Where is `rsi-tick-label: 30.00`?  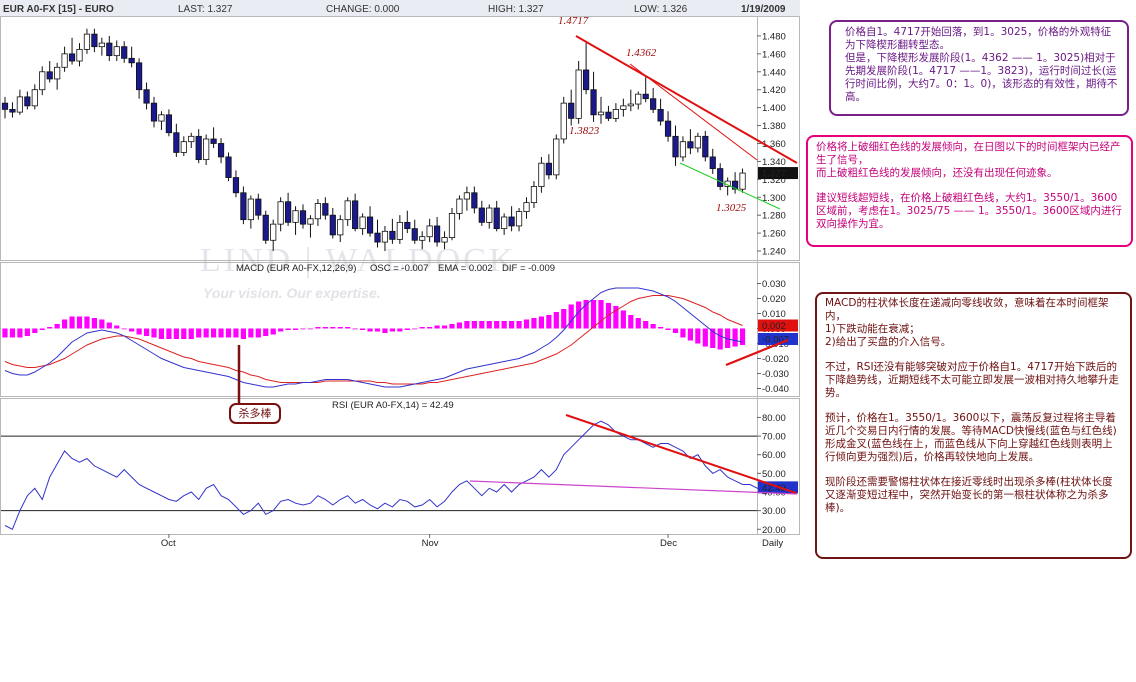 rsi-tick-label: 30.00 is located at coordinates (774, 511).